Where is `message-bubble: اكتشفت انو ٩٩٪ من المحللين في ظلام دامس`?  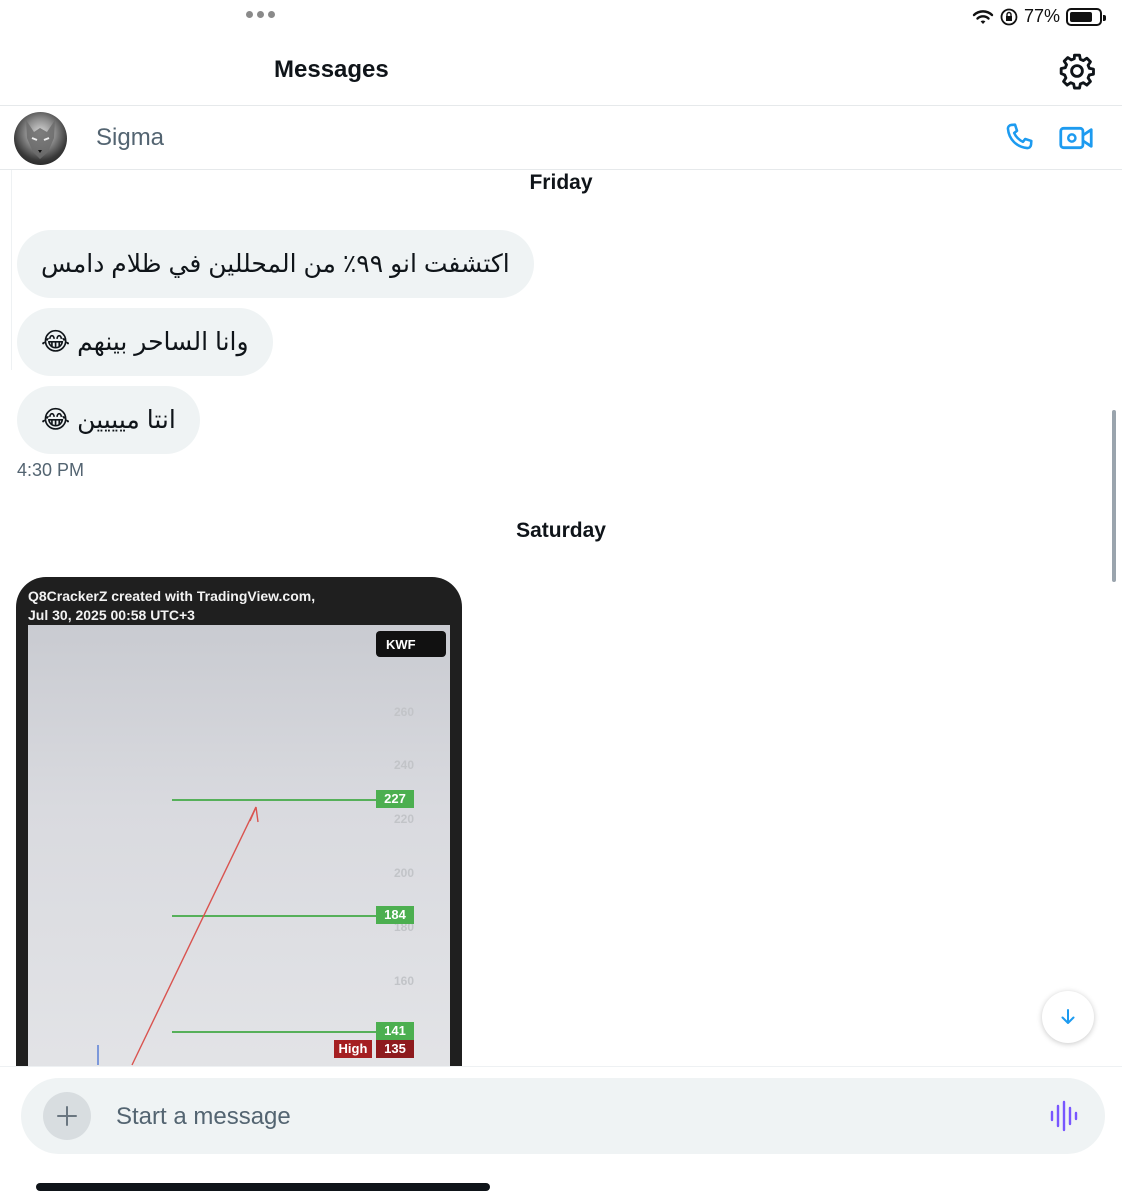 message-bubble: اكتشفت انو ٩٩٪ من المحللين في ظلام دامس is located at coordinates (275, 264).